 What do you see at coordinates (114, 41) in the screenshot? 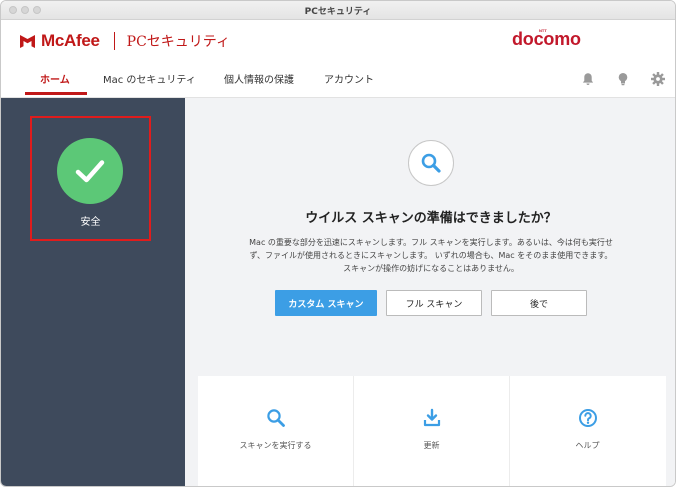
I see `logo-divider` at bounding box center [114, 41].